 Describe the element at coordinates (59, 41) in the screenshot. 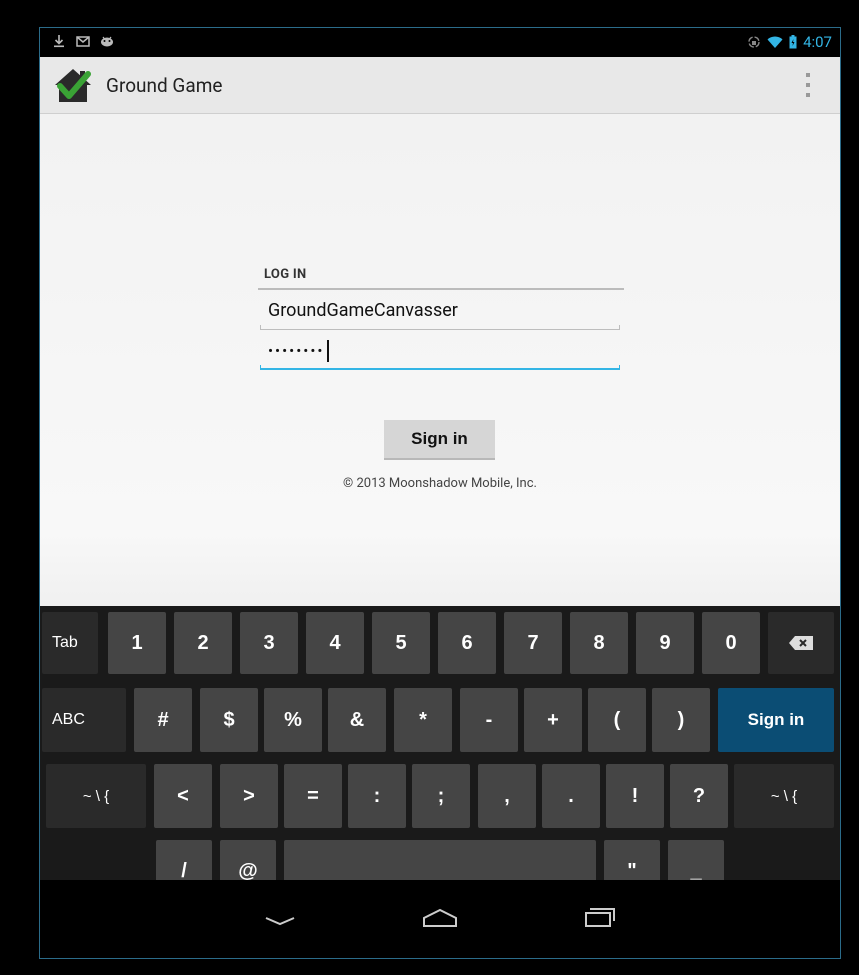

I see `download-icon` at that location.